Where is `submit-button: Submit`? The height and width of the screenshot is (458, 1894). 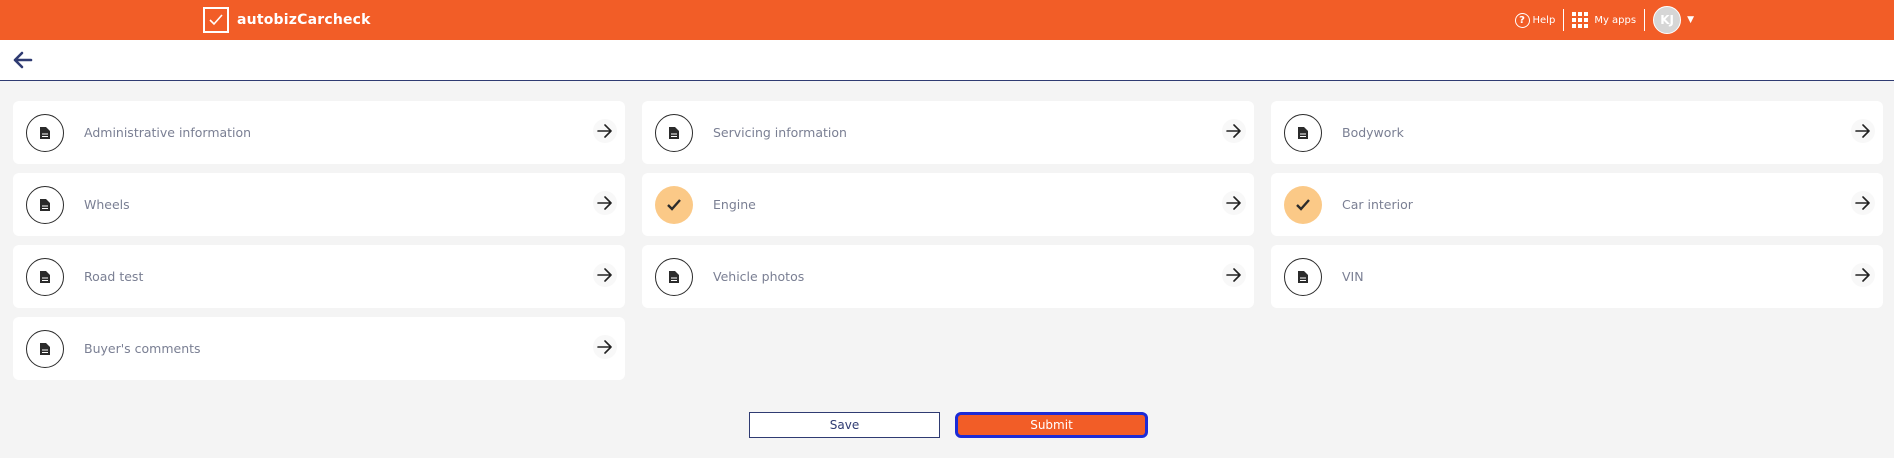
submit-button: Submit is located at coordinates (1051, 425).